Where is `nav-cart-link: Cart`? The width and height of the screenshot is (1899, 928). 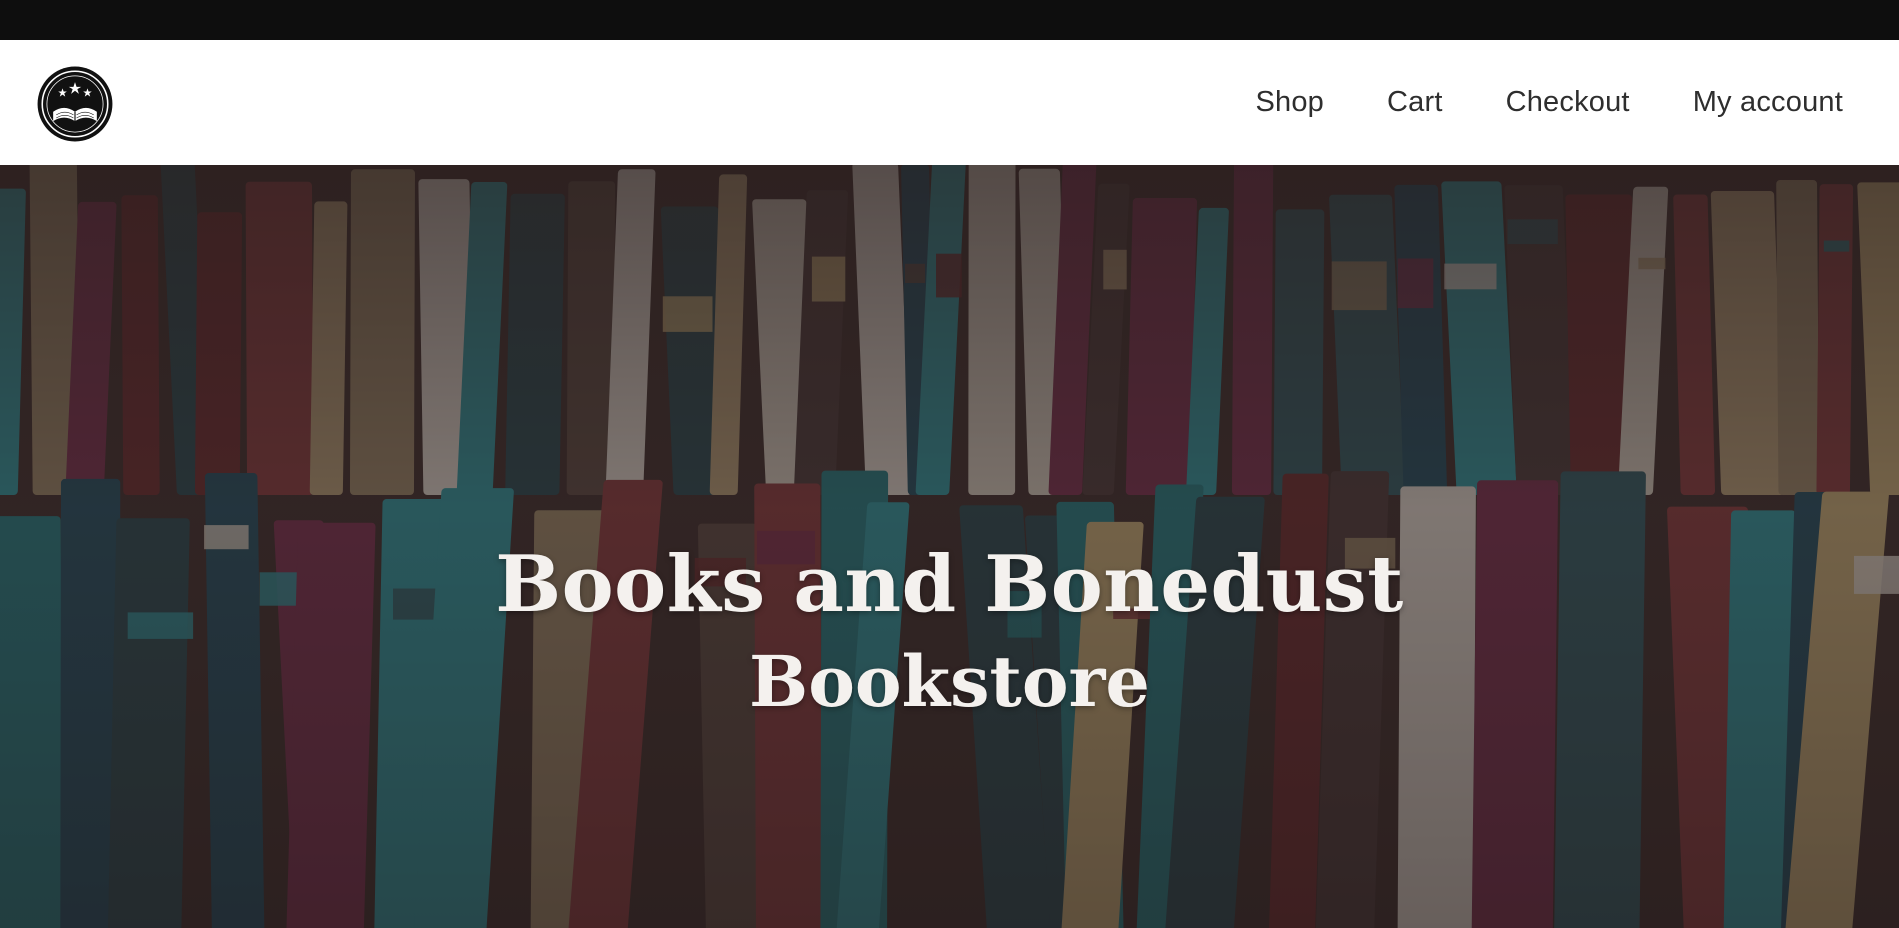
nav-cart-link: Cart is located at coordinates (1415, 102).